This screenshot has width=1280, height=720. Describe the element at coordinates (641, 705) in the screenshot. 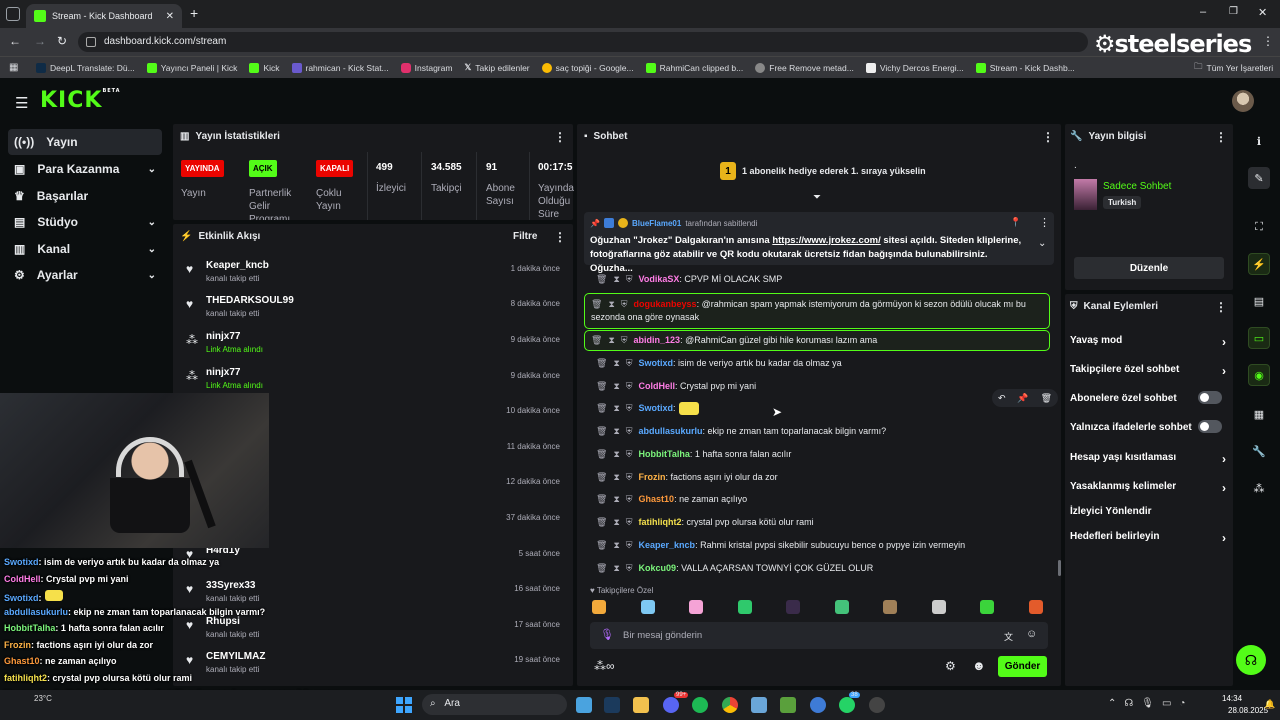

I see `folder-icon` at that location.